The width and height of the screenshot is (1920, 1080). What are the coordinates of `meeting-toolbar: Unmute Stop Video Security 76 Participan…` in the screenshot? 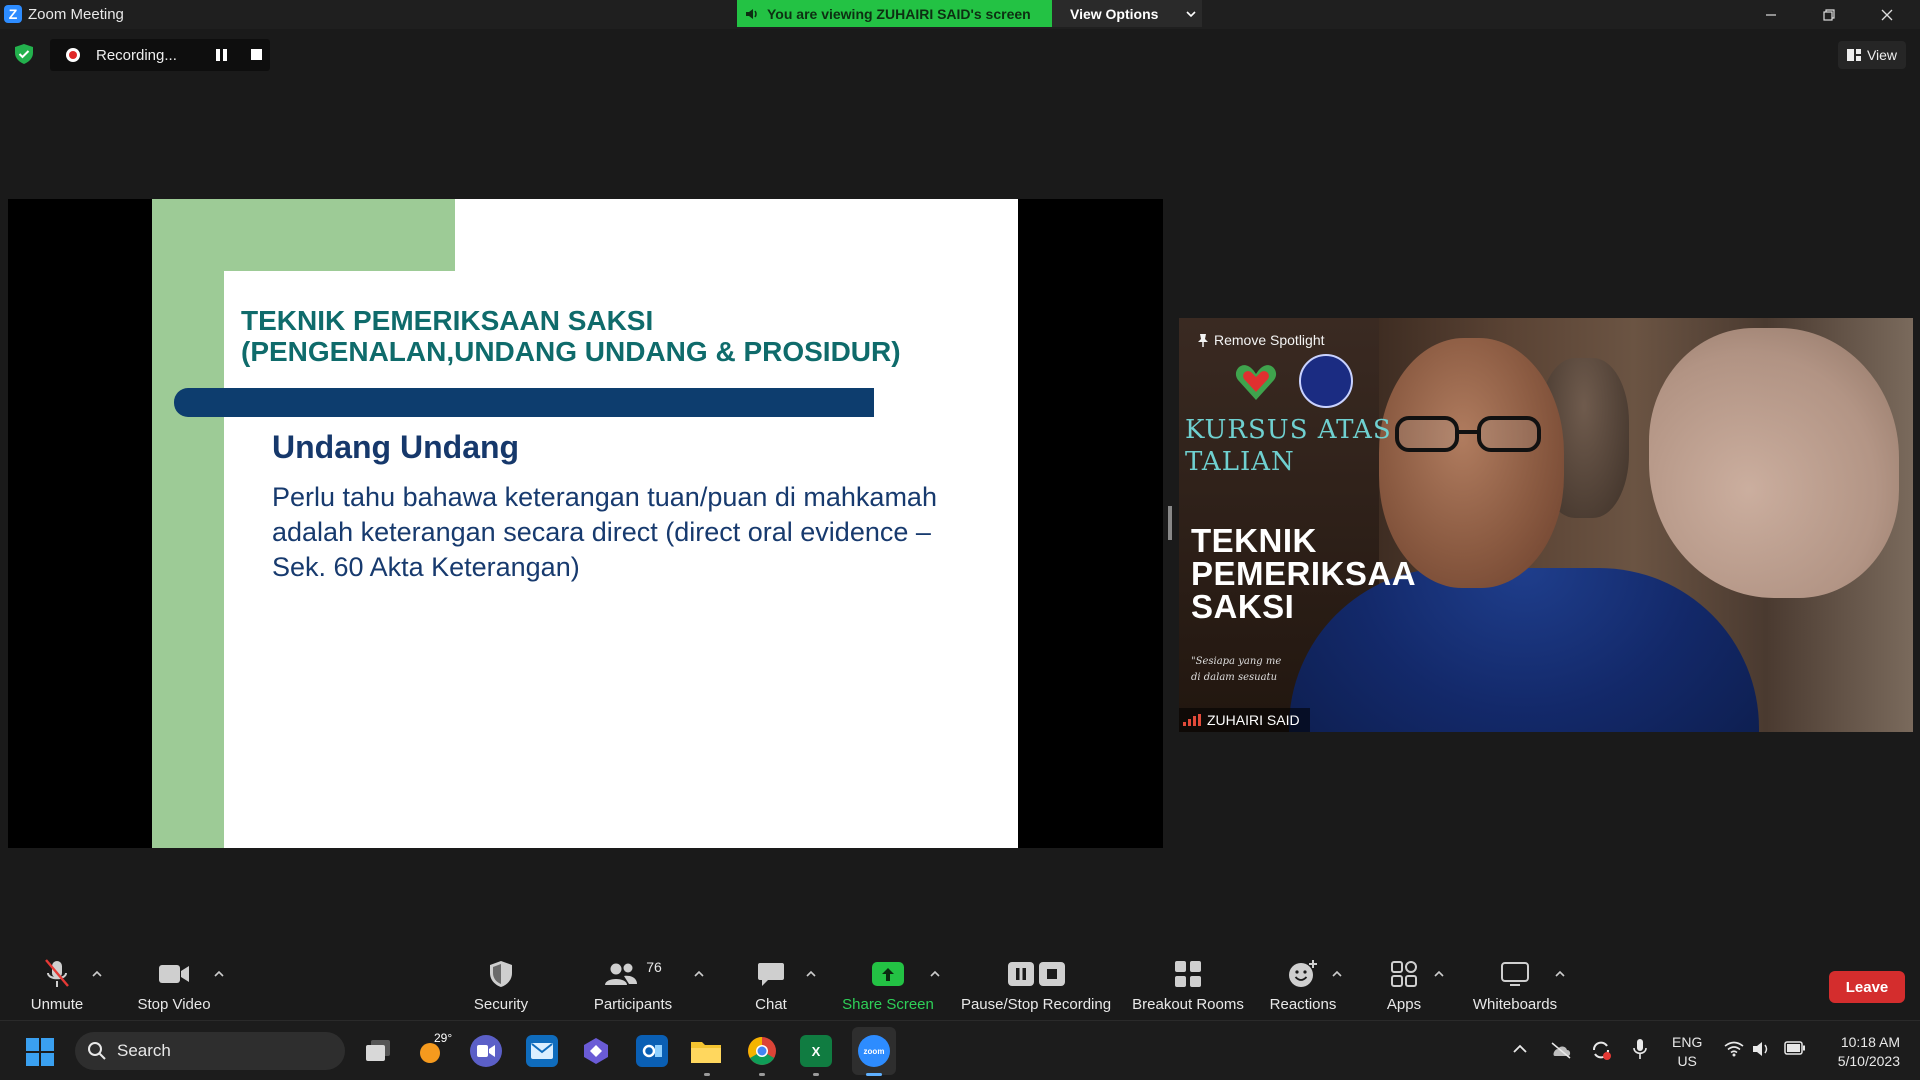 It's located at (960, 985).